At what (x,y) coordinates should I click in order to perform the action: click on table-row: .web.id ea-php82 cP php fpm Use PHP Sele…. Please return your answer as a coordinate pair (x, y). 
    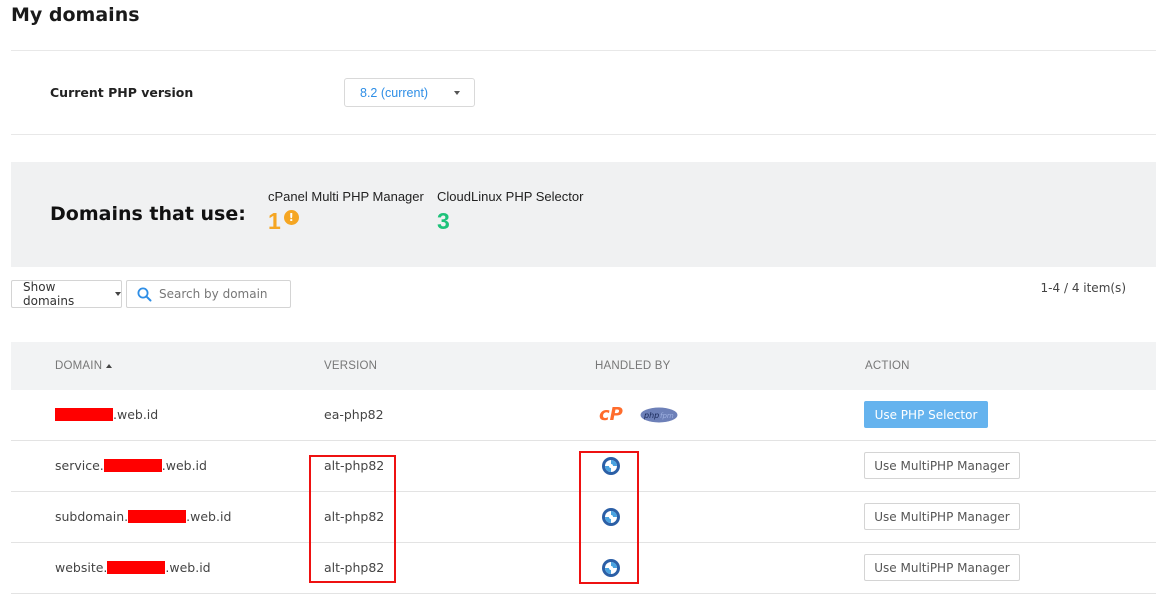
    Looking at the image, I should click on (583, 415).